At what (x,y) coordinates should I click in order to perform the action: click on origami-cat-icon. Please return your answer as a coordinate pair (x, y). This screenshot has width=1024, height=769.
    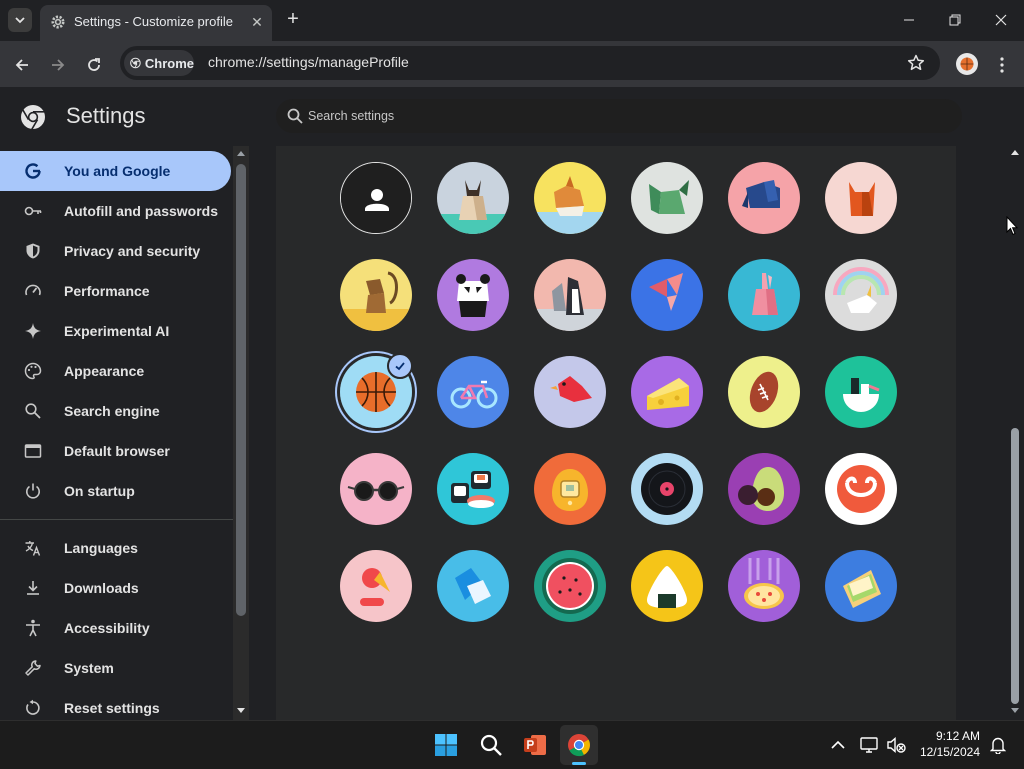
    Looking at the image, I should click on (473, 198).